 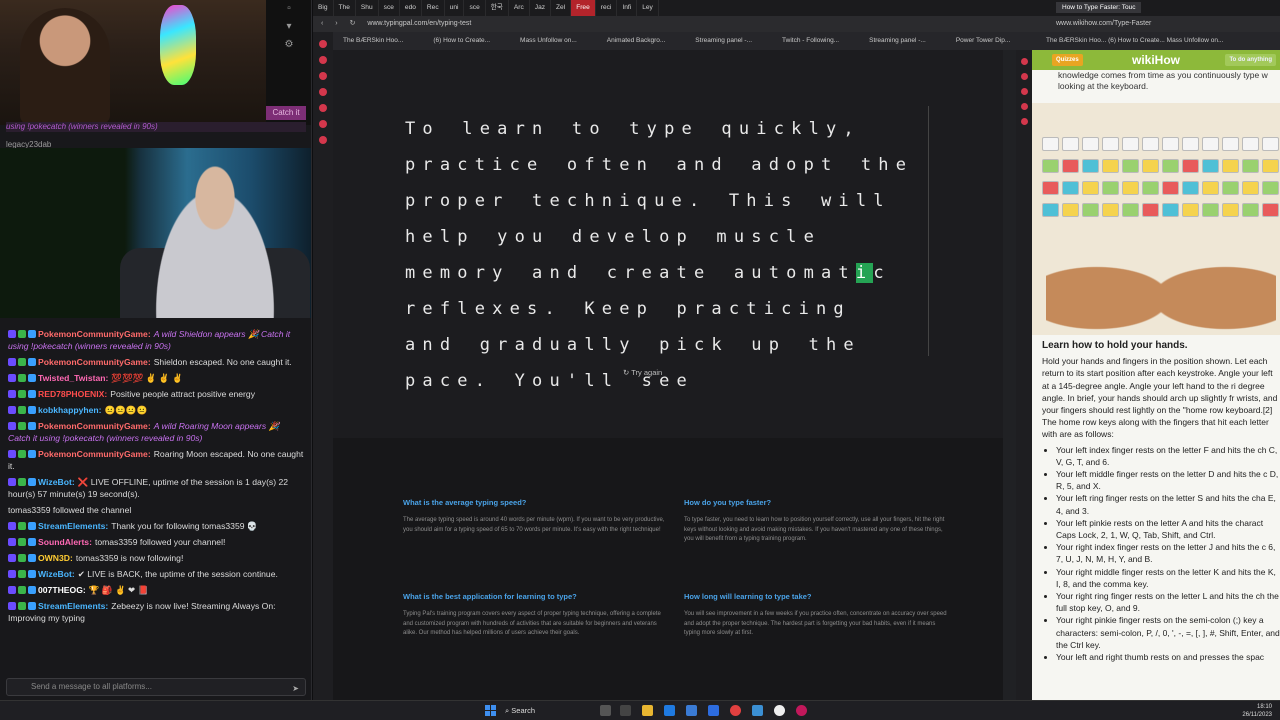 What do you see at coordinates (648, 8) in the screenshot?
I see `browser-tab: Ley` at bounding box center [648, 8].